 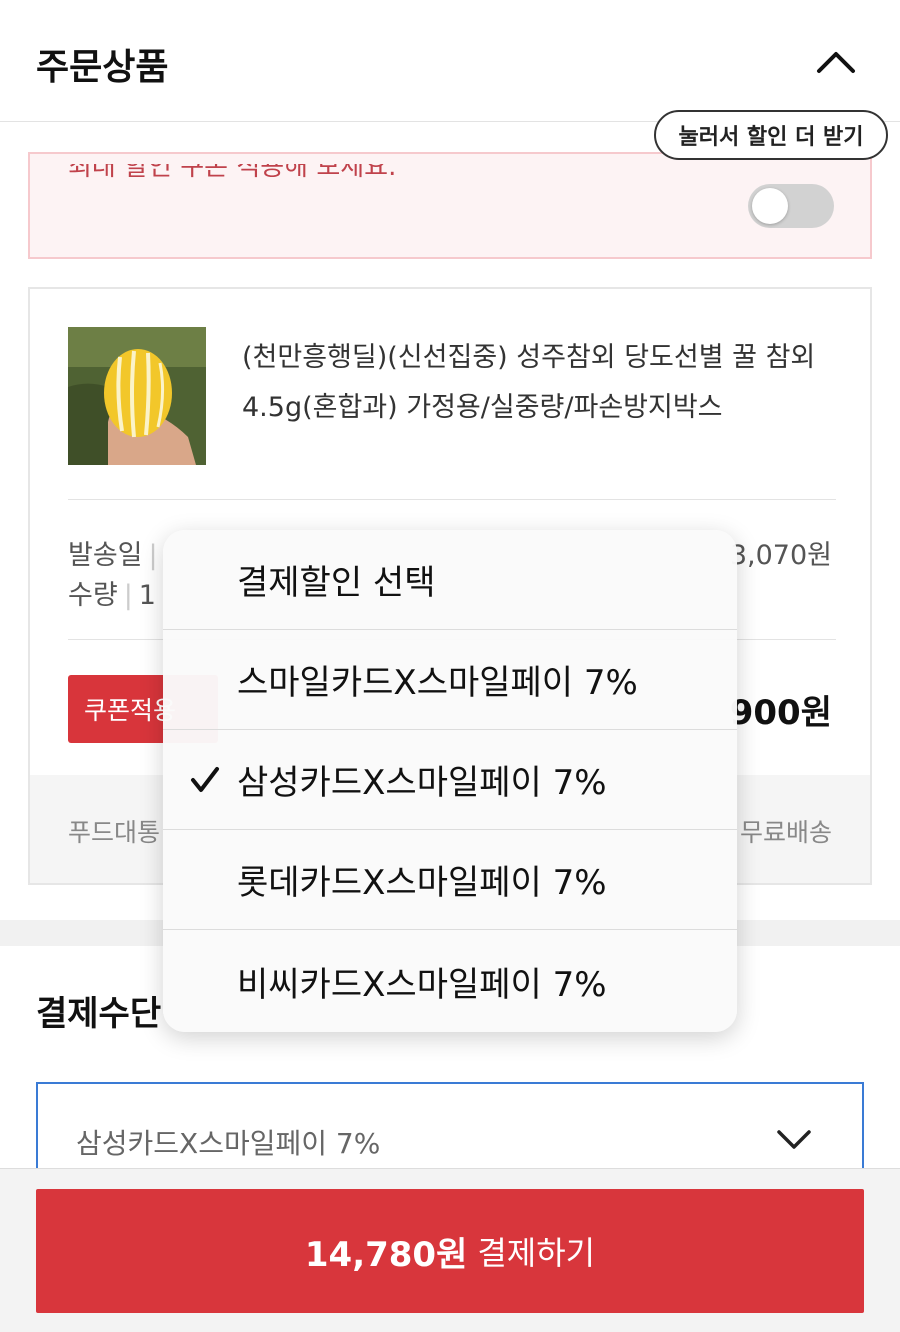 What do you see at coordinates (422, 984) in the screenshot?
I see `option-label: 비씨카드X스마일페이 7%` at bounding box center [422, 984].